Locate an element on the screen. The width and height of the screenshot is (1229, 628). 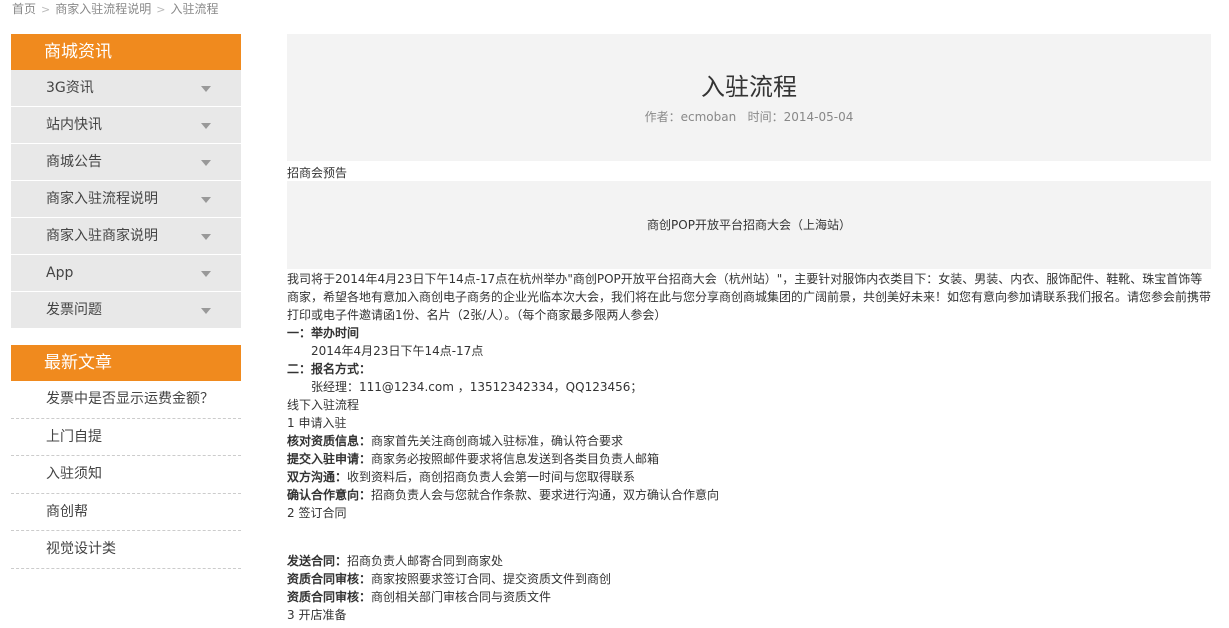
process-line-label: 确认合作意向： is located at coordinates (329, 495).